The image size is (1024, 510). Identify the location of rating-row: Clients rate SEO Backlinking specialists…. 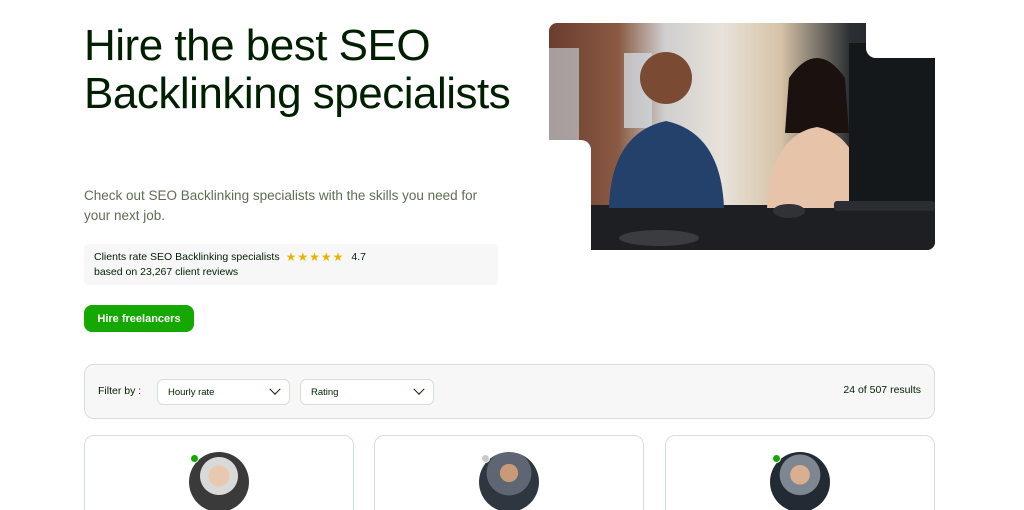
(291, 257).